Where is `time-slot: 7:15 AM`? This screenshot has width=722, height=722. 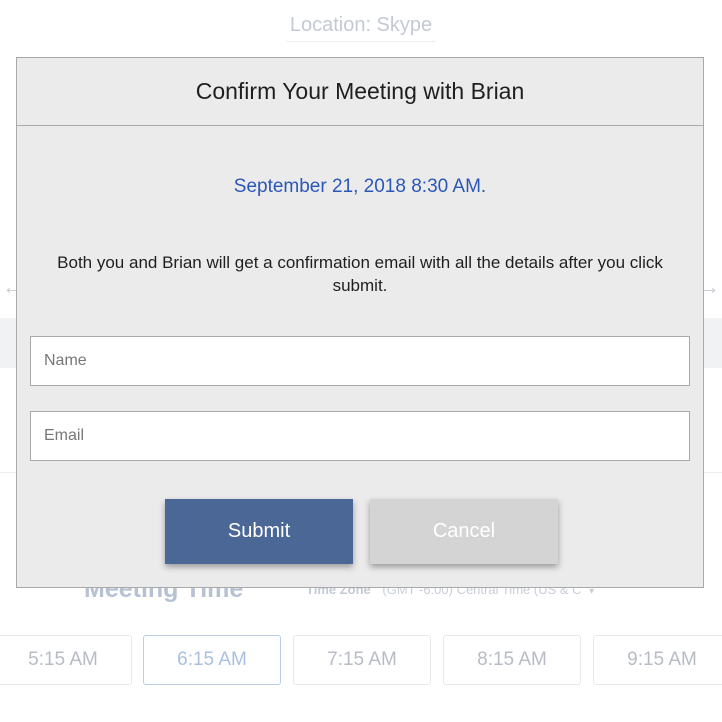
time-slot: 7:15 AM is located at coordinates (362, 660).